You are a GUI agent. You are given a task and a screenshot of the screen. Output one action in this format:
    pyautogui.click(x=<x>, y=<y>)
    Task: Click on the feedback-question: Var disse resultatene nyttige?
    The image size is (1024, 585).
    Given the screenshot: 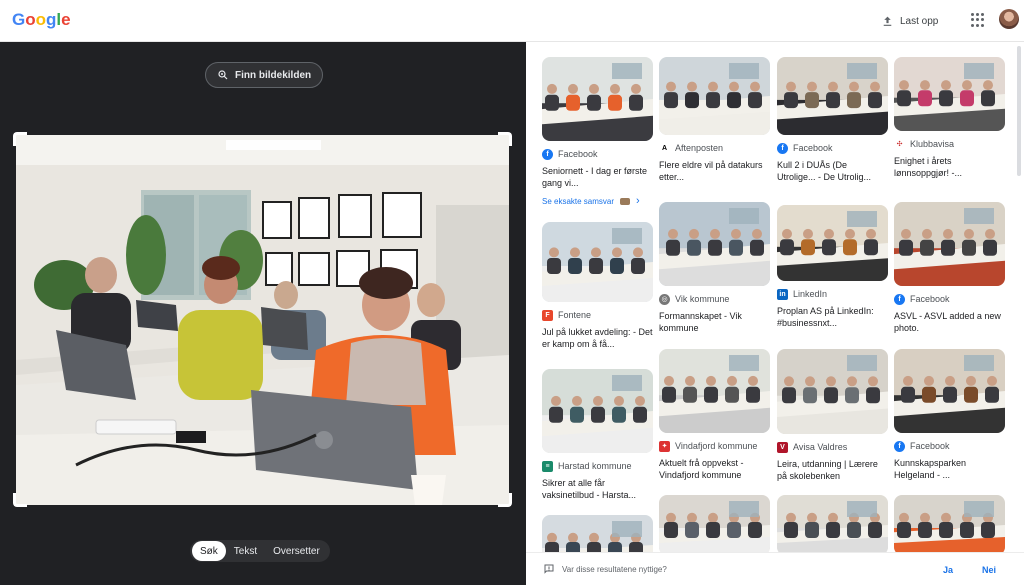 What is the action you would take?
    pyautogui.click(x=614, y=569)
    